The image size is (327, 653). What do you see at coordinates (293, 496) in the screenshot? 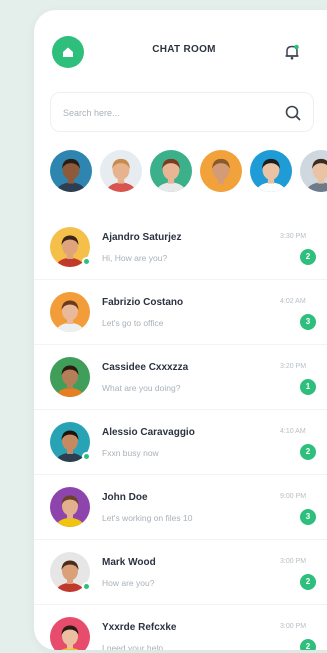
I see `message-time: 9:00 PM` at bounding box center [293, 496].